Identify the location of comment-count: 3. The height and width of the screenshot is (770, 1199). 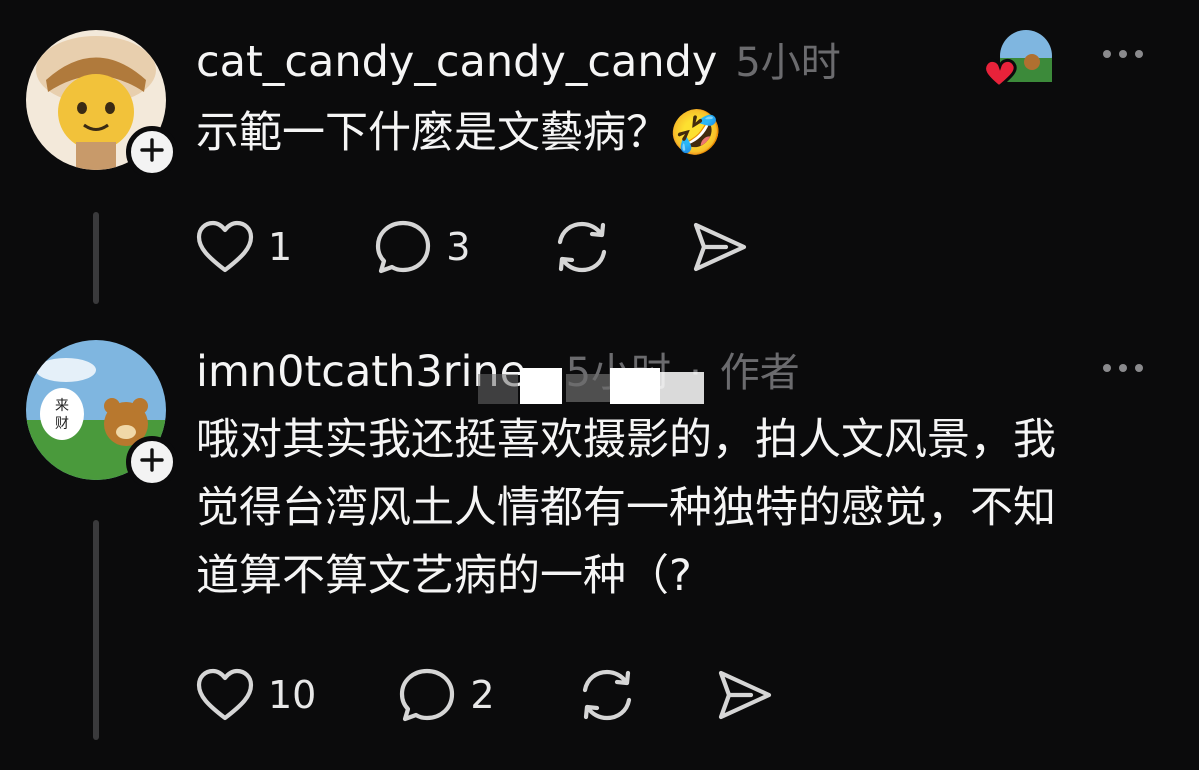
(458, 247).